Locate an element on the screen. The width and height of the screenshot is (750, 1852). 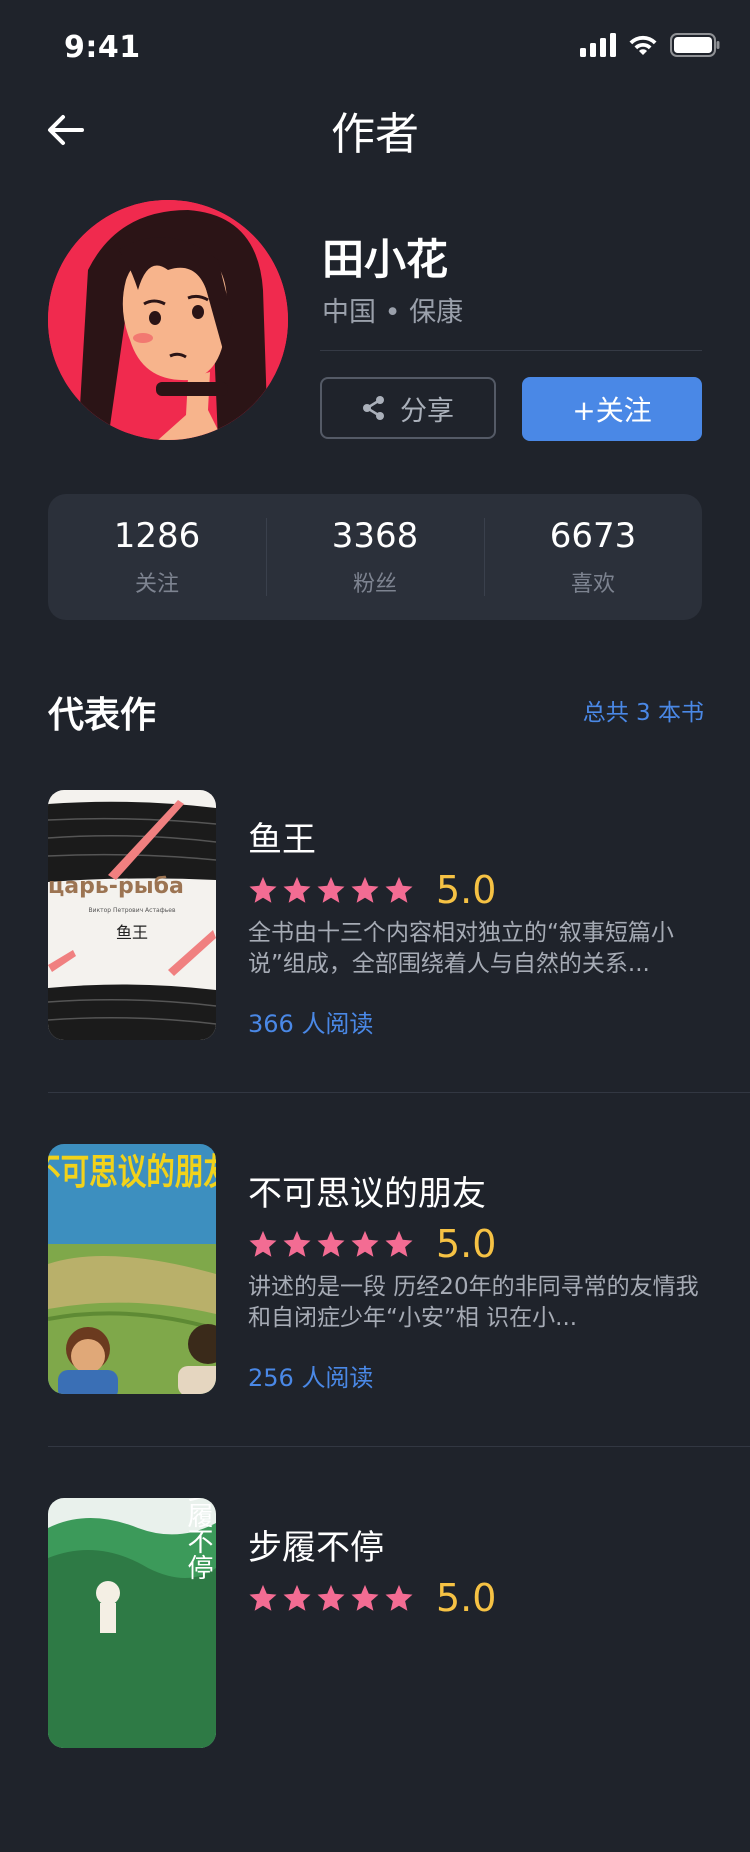
read-count: 256 人阅读 is located at coordinates (311, 1378).